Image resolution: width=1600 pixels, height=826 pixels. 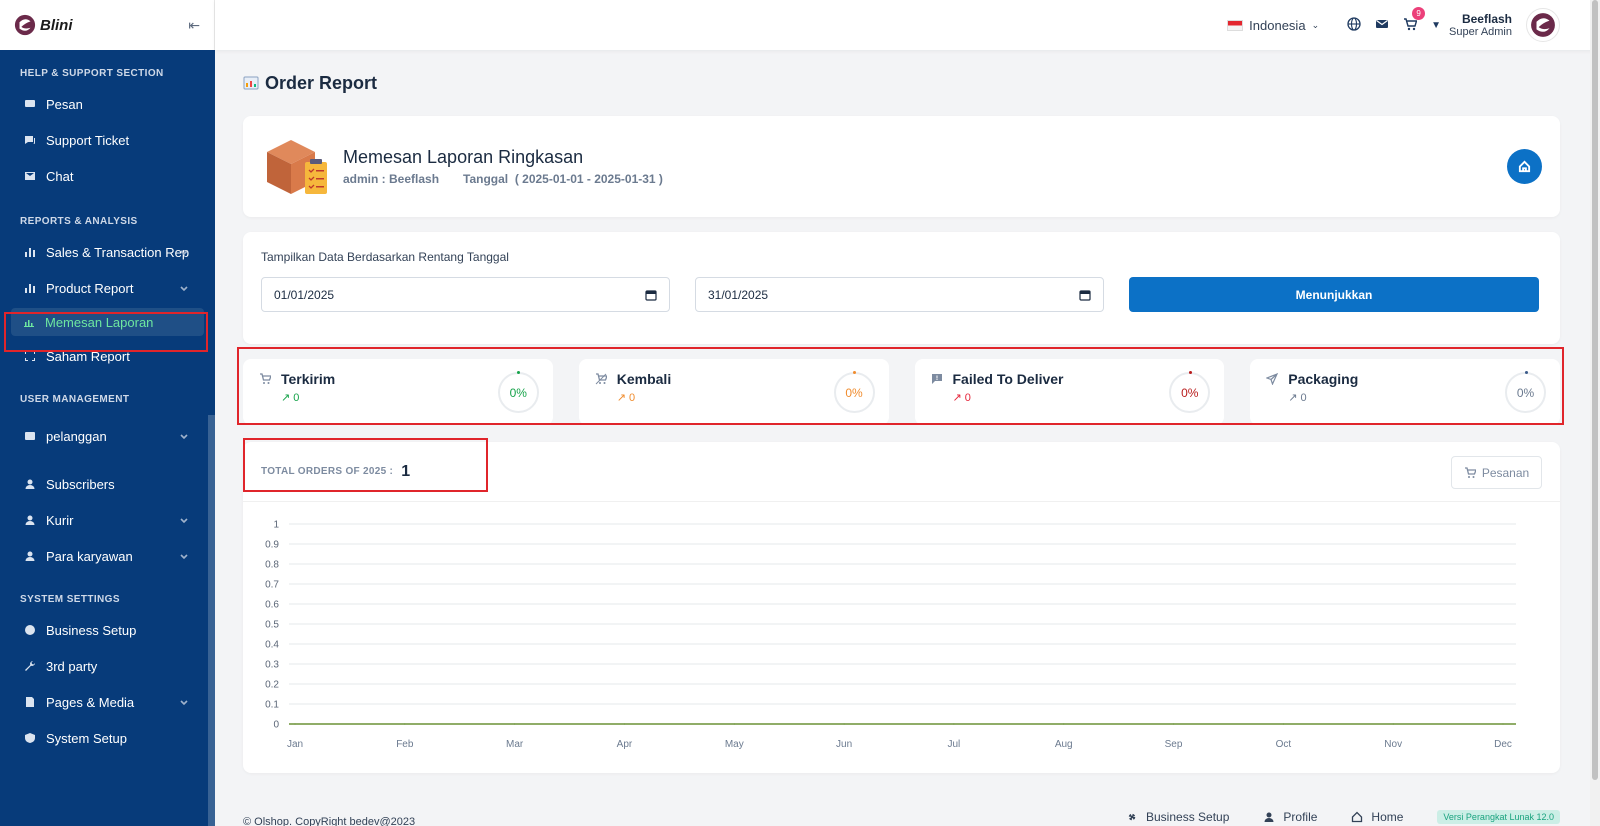 I want to click on box-checklist-illustration, so click(x=297, y=166).